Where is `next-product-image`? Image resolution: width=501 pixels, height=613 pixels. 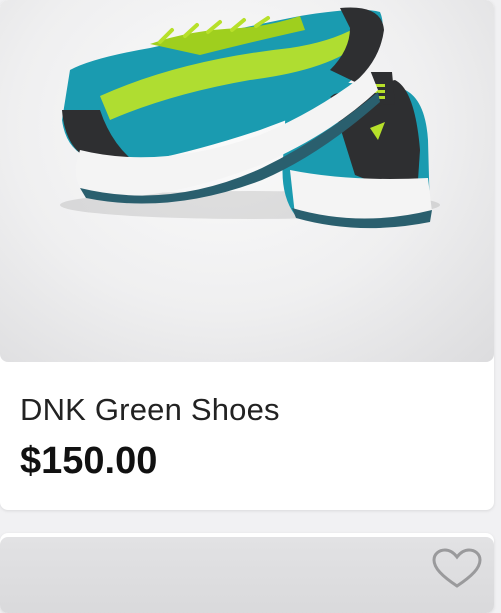
next-product-image is located at coordinates (247, 575).